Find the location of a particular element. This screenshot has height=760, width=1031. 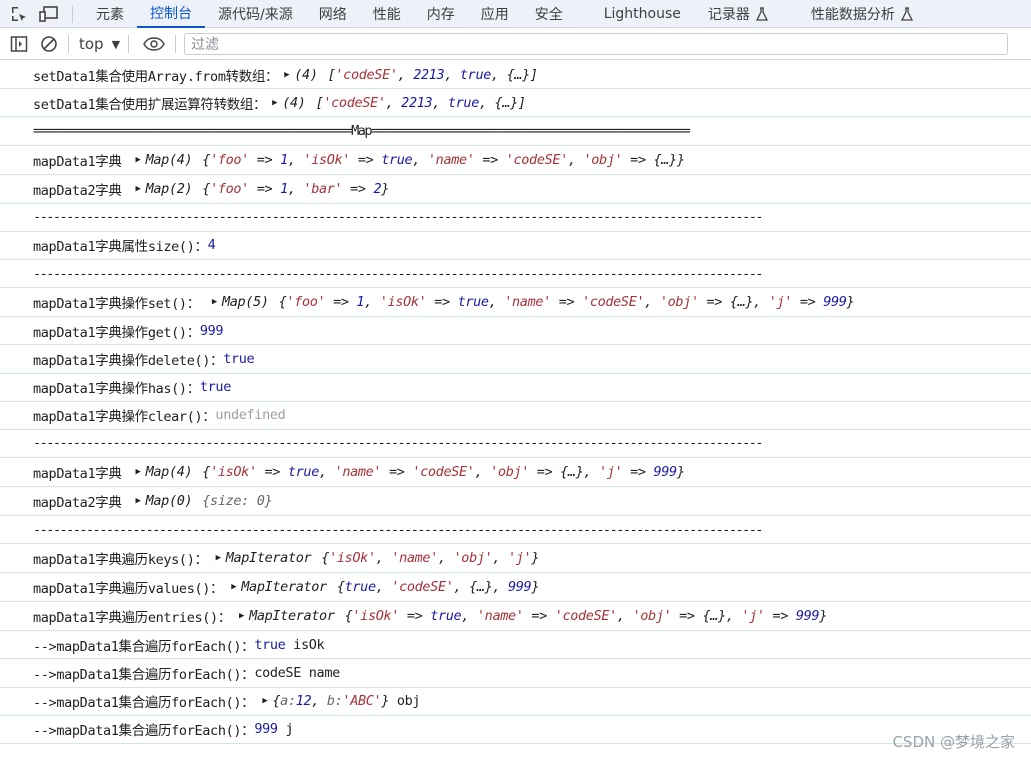

log-label: mapData1字典操作clear()： is located at coordinates (124, 417).